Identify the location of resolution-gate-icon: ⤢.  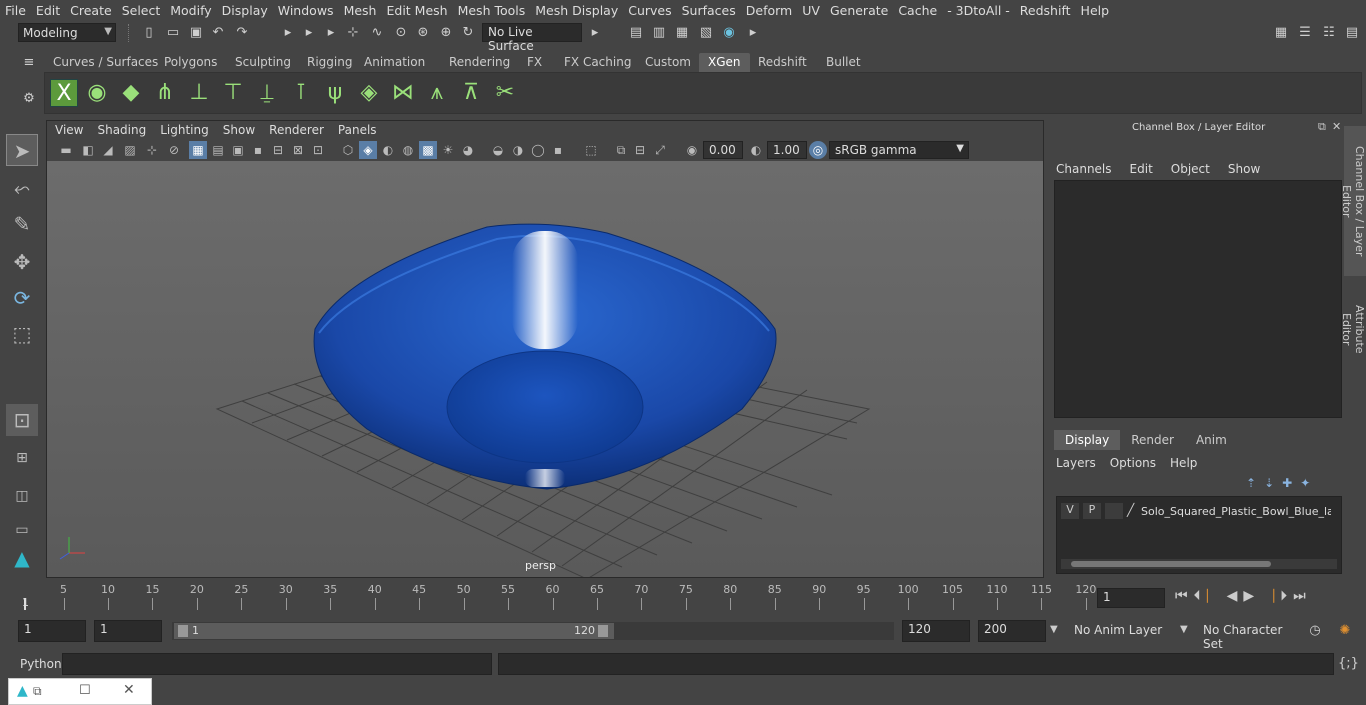
(660, 150).